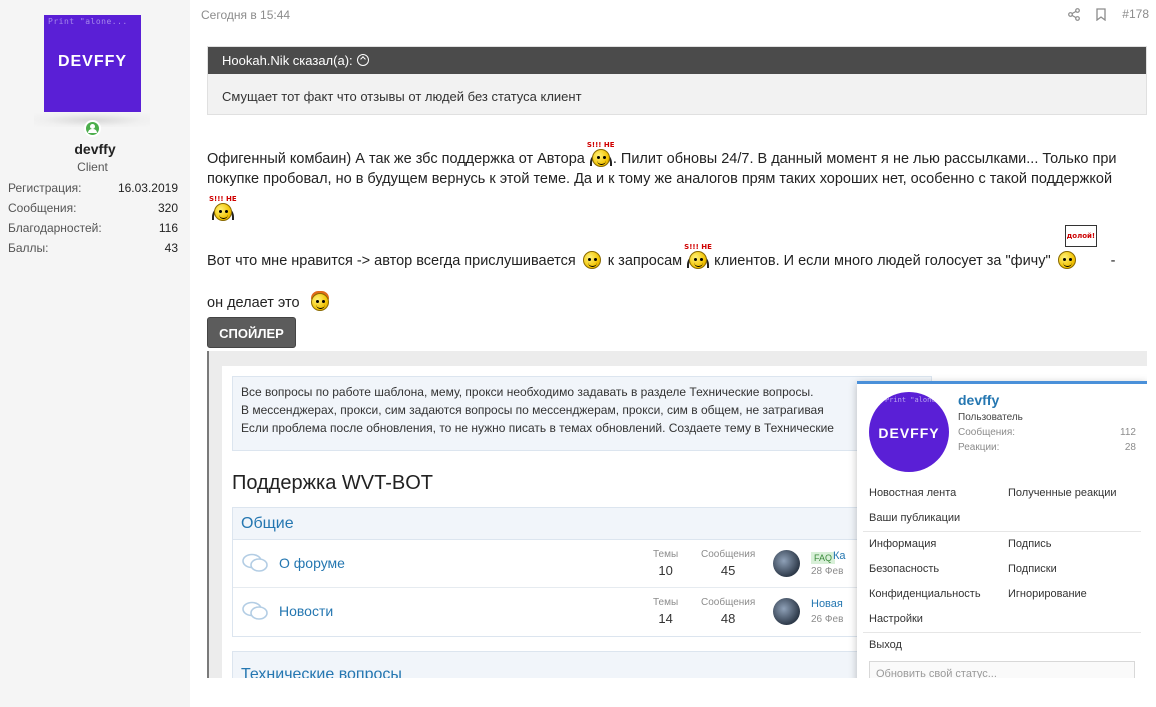  Describe the element at coordinates (92, 128) in the screenshot. I see `online-status-icon` at that location.